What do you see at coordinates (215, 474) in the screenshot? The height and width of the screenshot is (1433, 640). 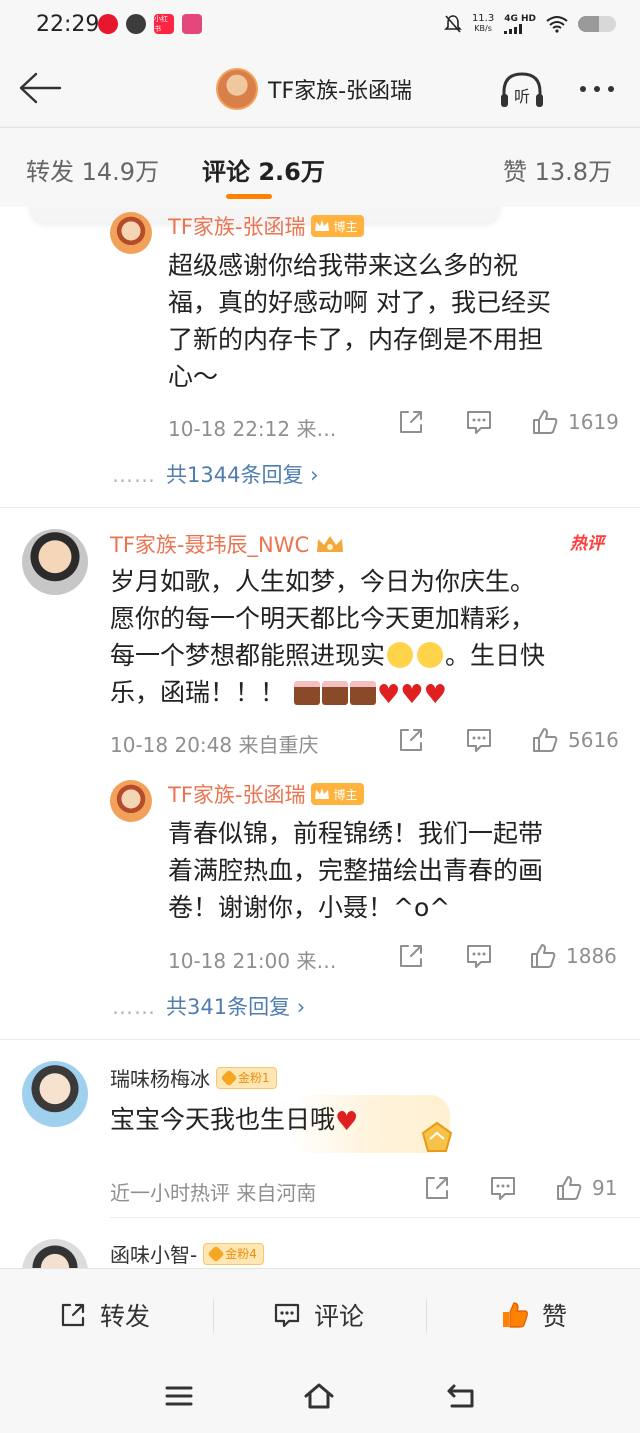 I see `view-replies-link: …… 共1344条回复 ›` at bounding box center [215, 474].